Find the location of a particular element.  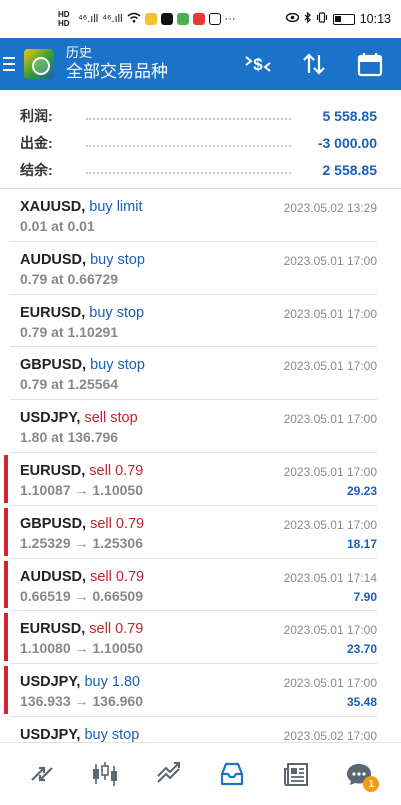

vibrate-icon is located at coordinates (322, 19).